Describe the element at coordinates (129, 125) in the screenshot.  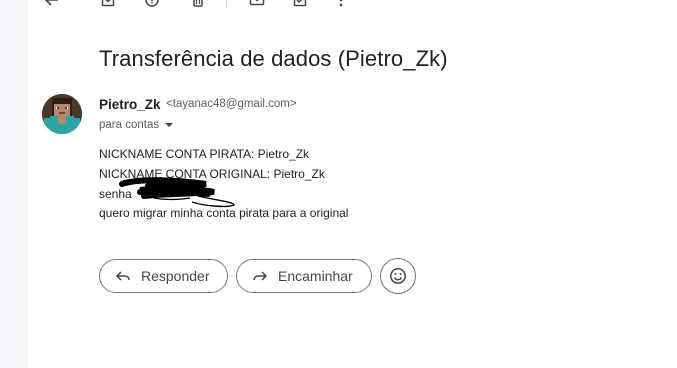
I see `recipient-label: para contas` at that location.